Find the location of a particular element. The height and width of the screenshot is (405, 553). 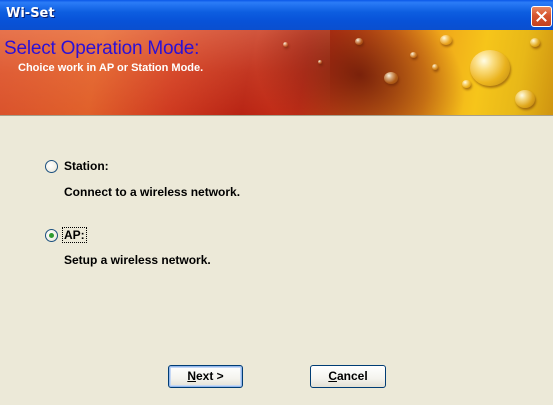

title-bar: Wi-Set is located at coordinates (276, 15).